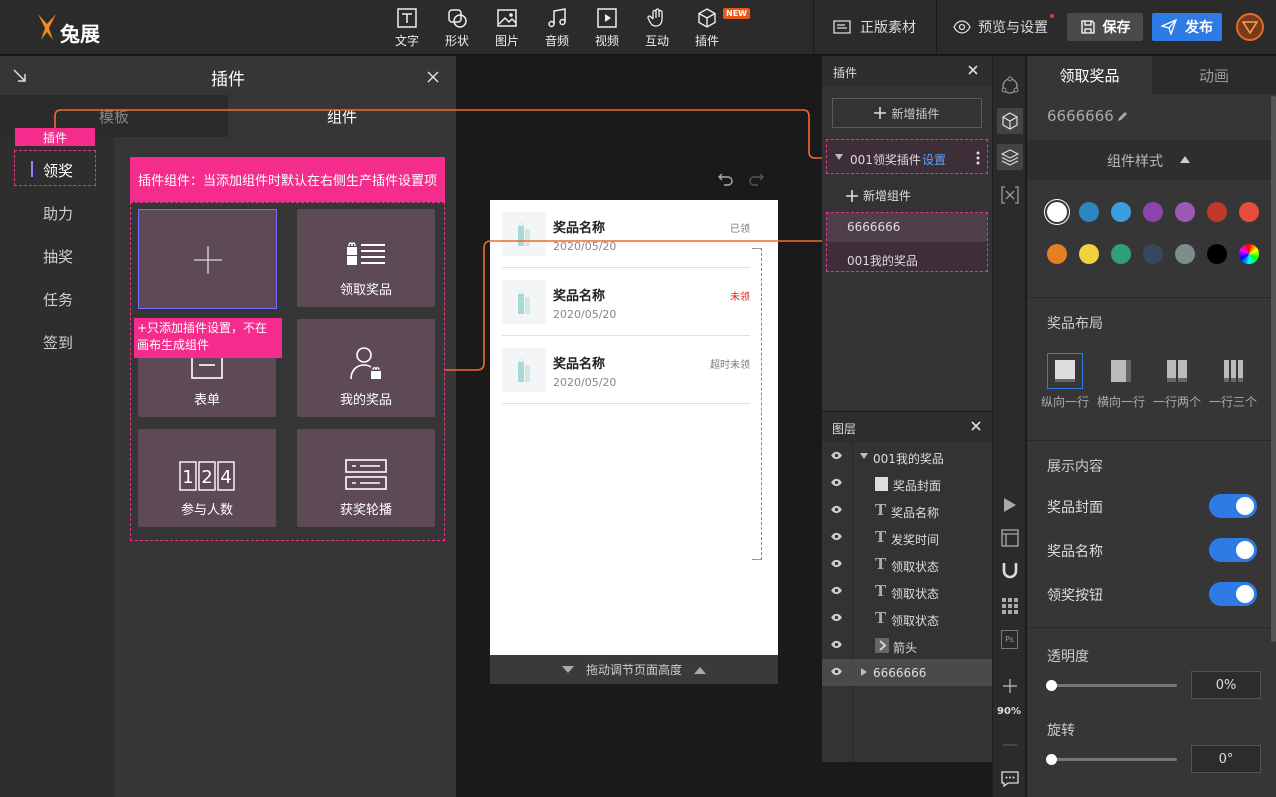  Describe the element at coordinates (878, 195) in the screenshot. I see `add-component-button: 新增组件` at that location.